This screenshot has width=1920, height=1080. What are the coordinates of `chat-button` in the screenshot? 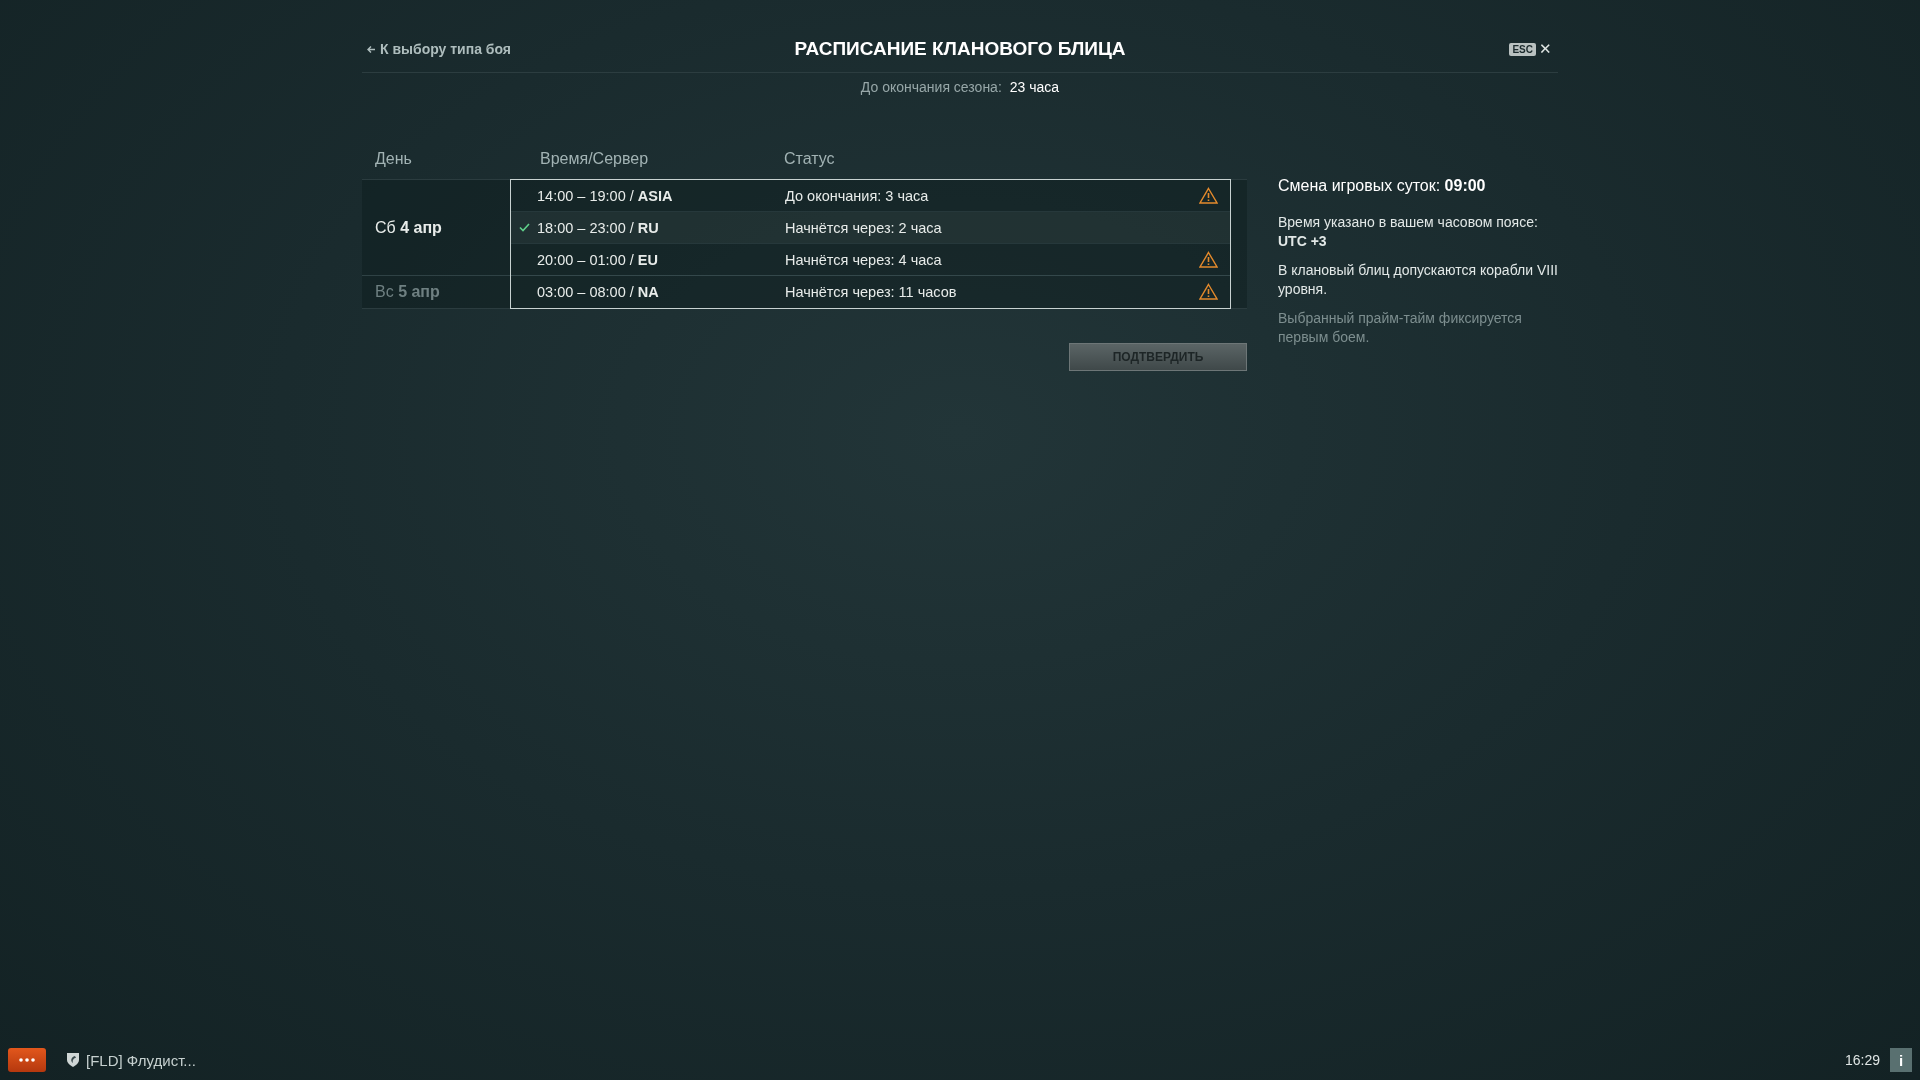 It's located at (27, 1060).